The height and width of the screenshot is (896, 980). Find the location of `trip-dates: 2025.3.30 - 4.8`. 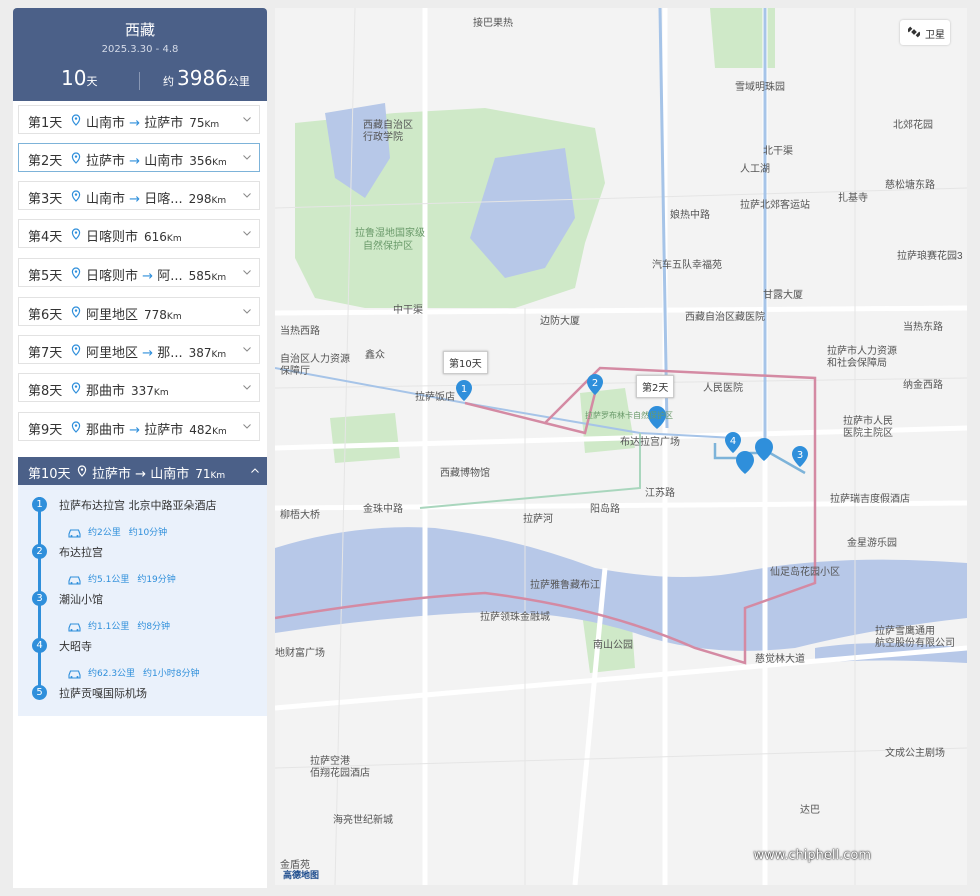

trip-dates: 2025.3.30 - 4.8 is located at coordinates (140, 49).